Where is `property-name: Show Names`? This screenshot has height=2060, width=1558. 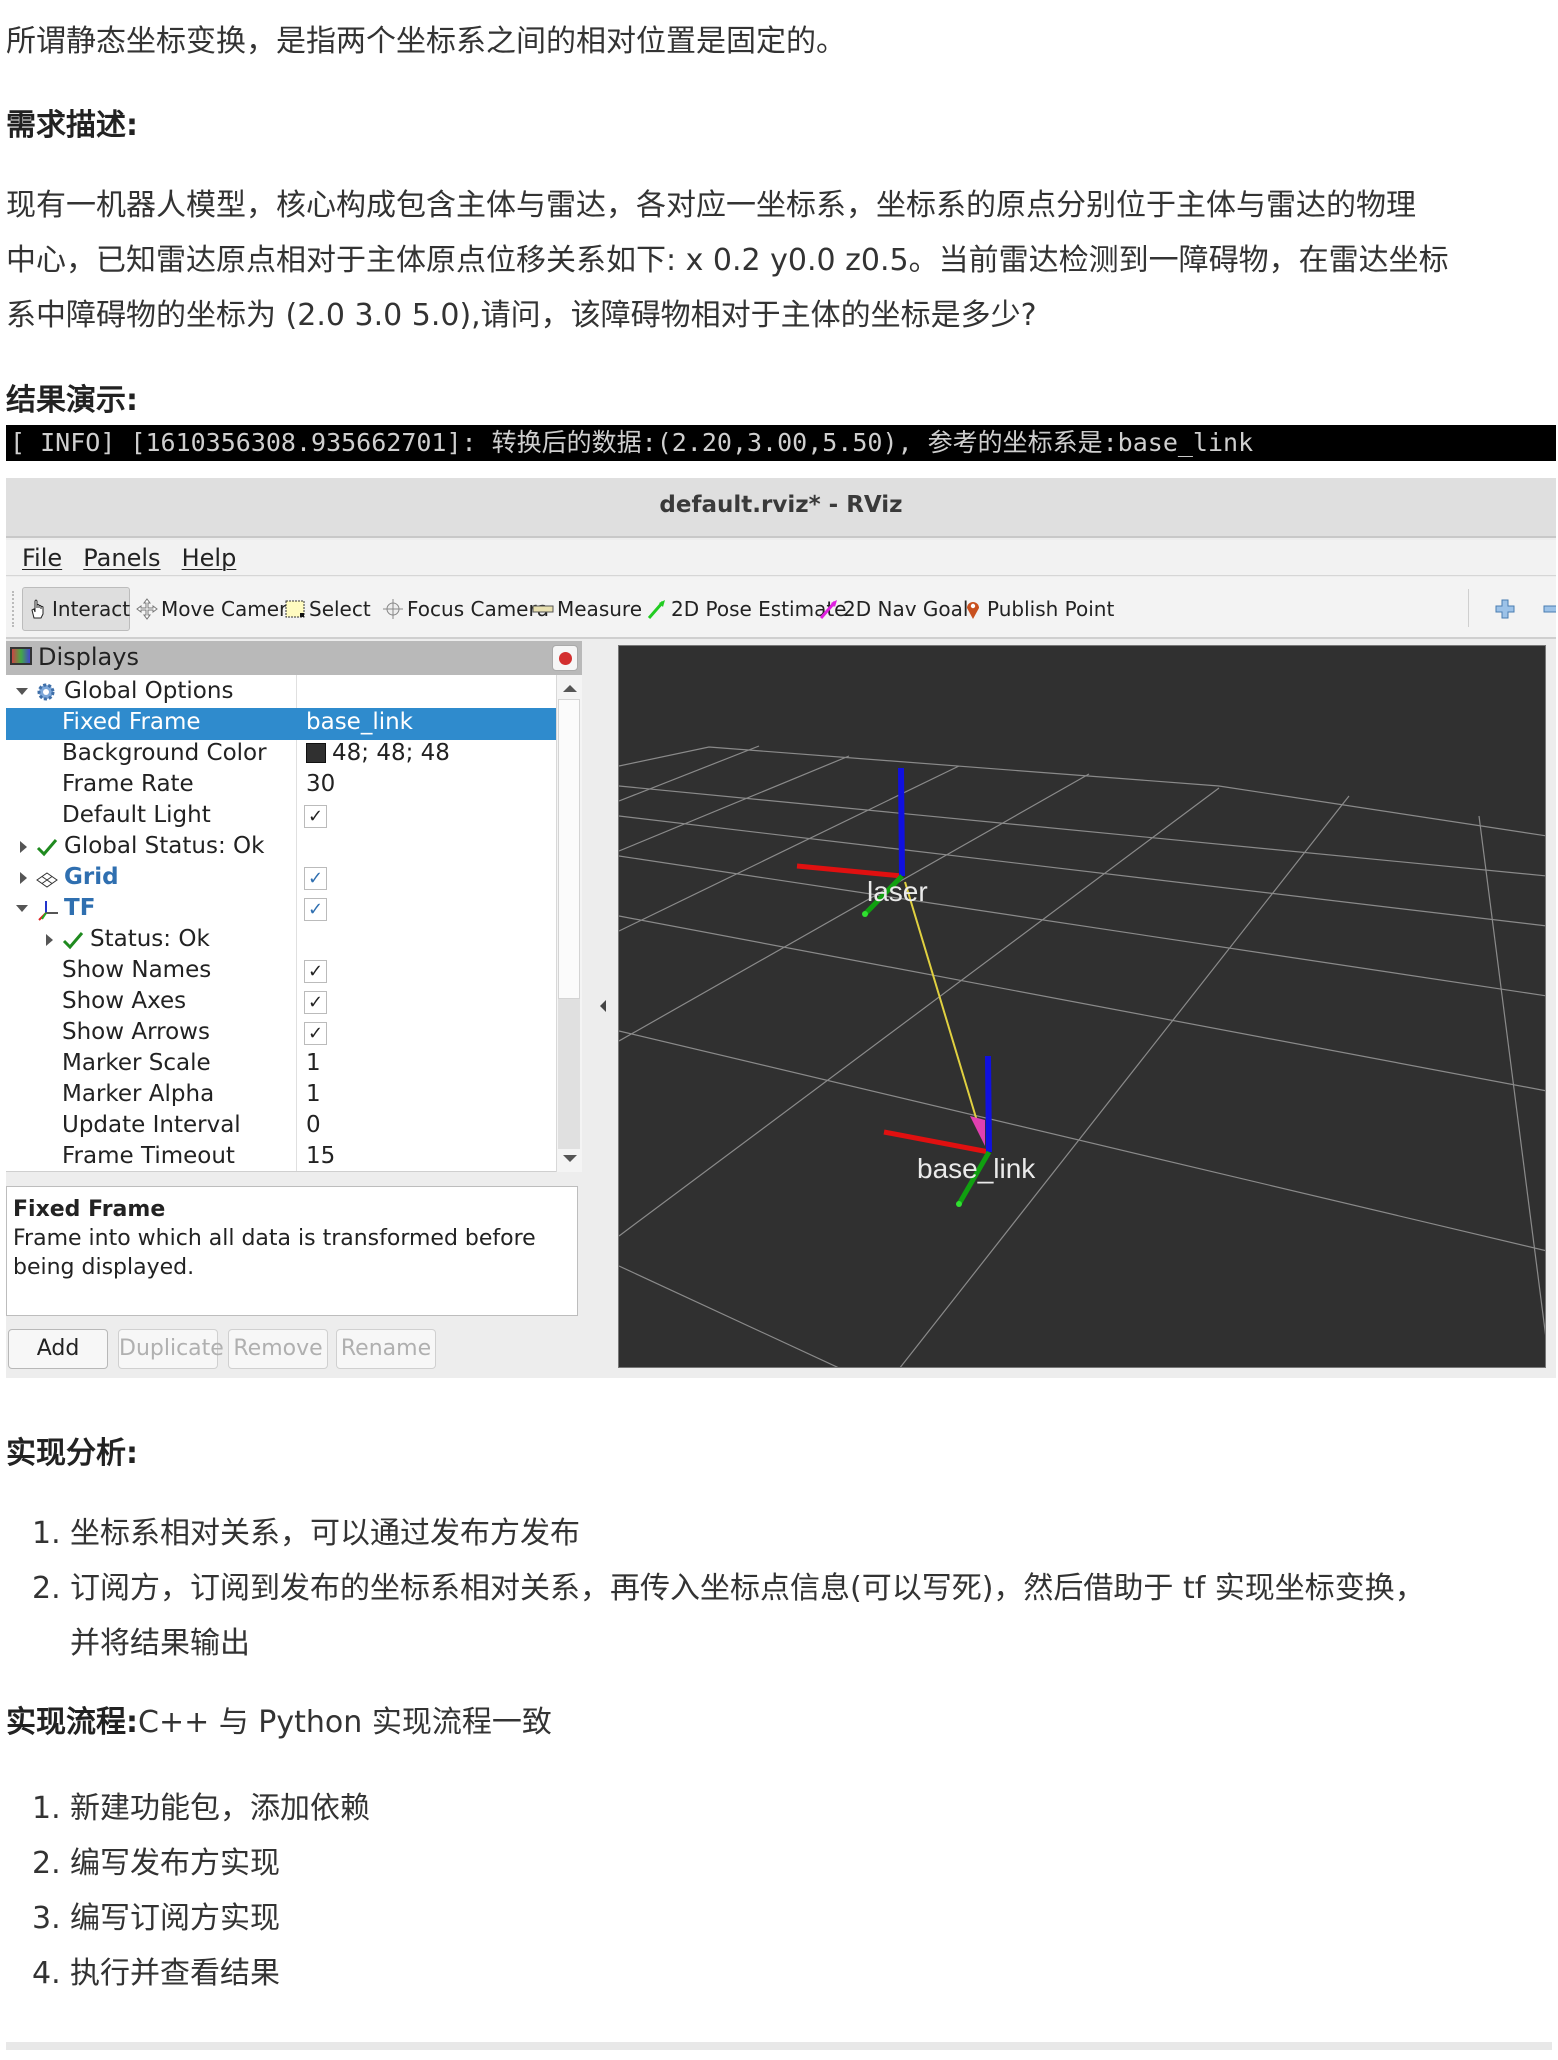
property-name: Show Names is located at coordinates (137, 970).